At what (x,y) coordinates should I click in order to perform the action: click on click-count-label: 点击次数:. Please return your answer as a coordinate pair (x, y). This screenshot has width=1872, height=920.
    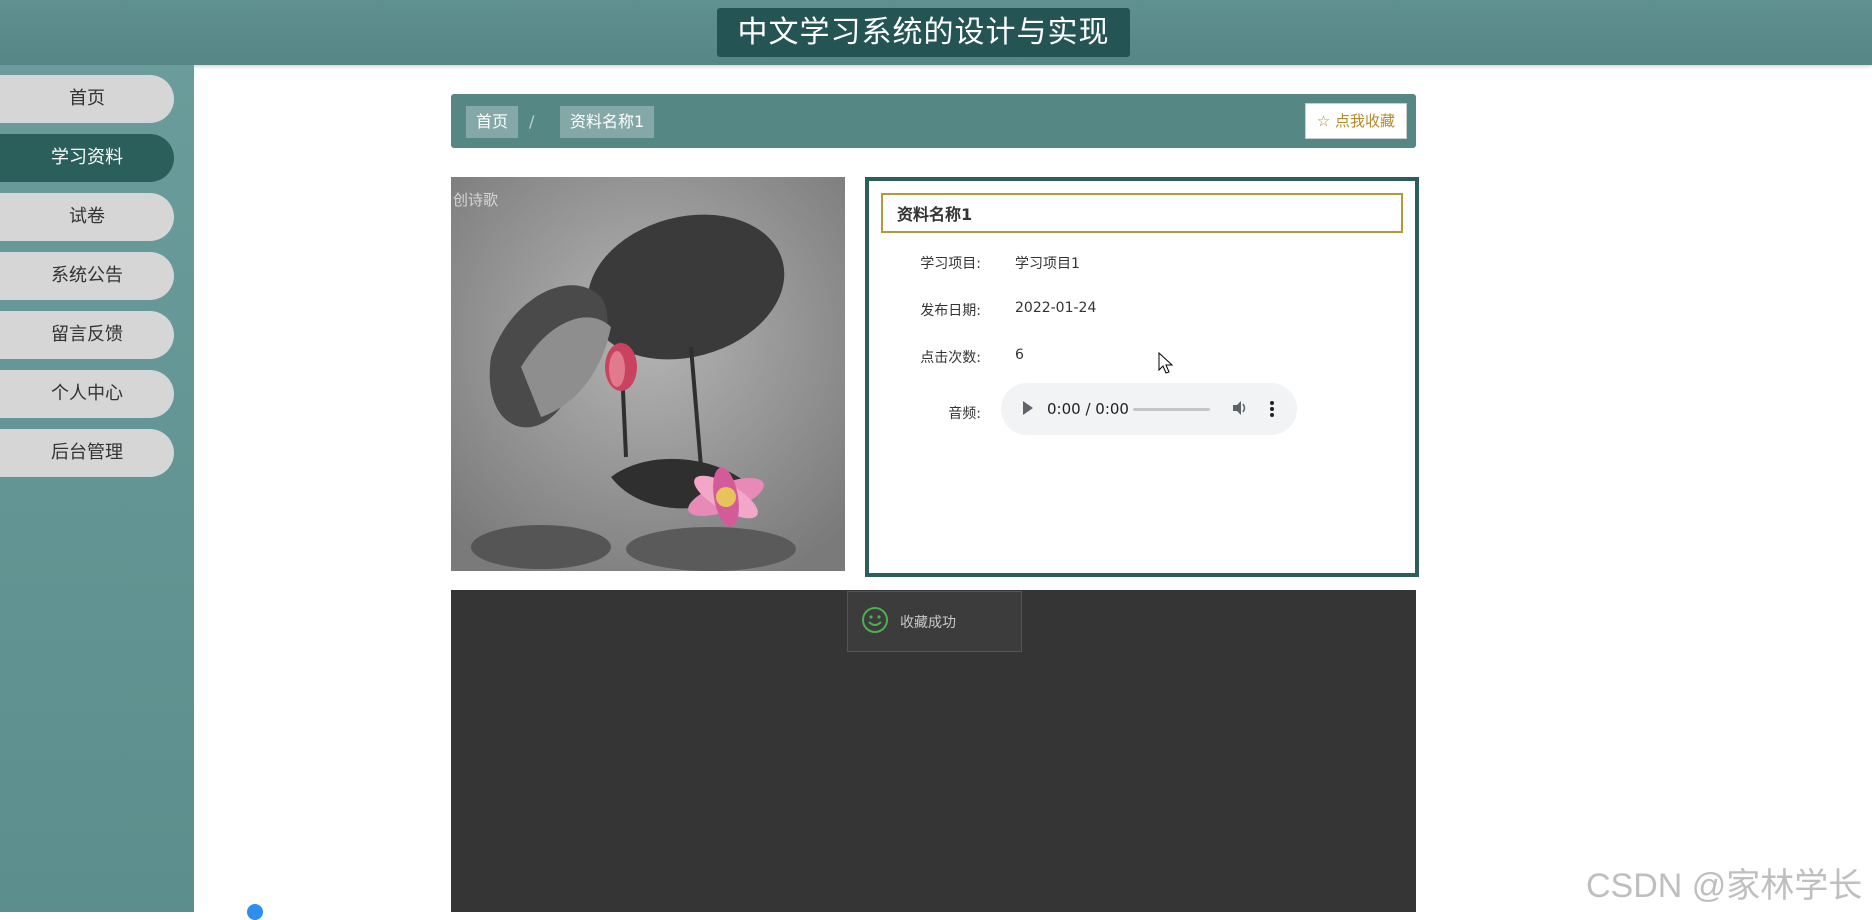
    Looking at the image, I should click on (950, 358).